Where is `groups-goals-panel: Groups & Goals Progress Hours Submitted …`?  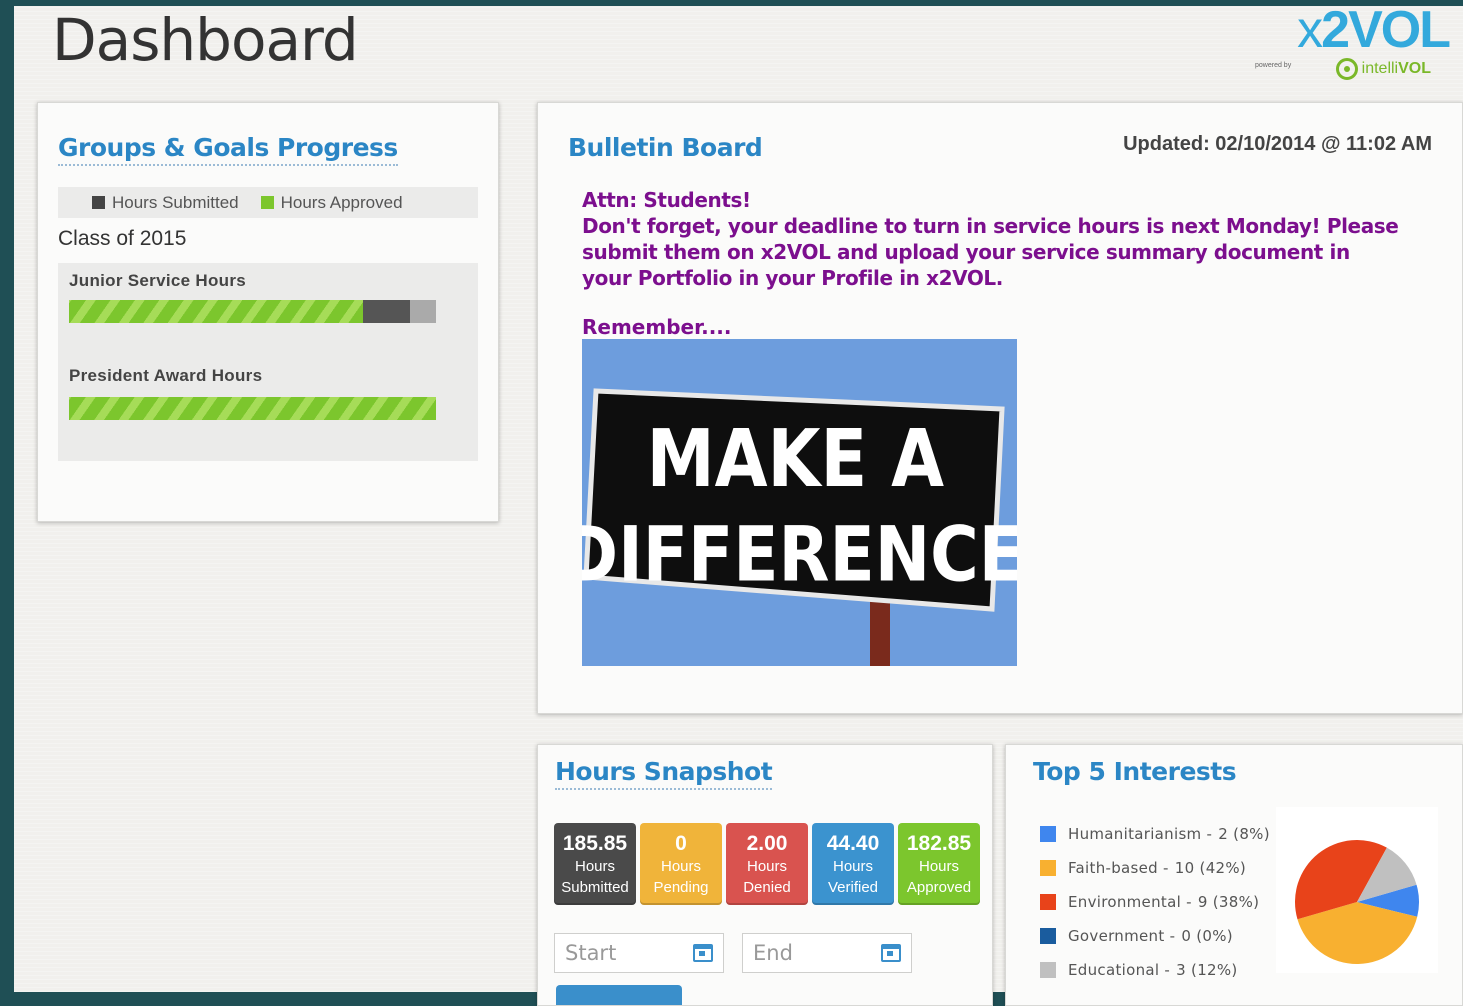
groups-goals-panel: Groups & Goals Progress Hours Submitted … is located at coordinates (268, 312).